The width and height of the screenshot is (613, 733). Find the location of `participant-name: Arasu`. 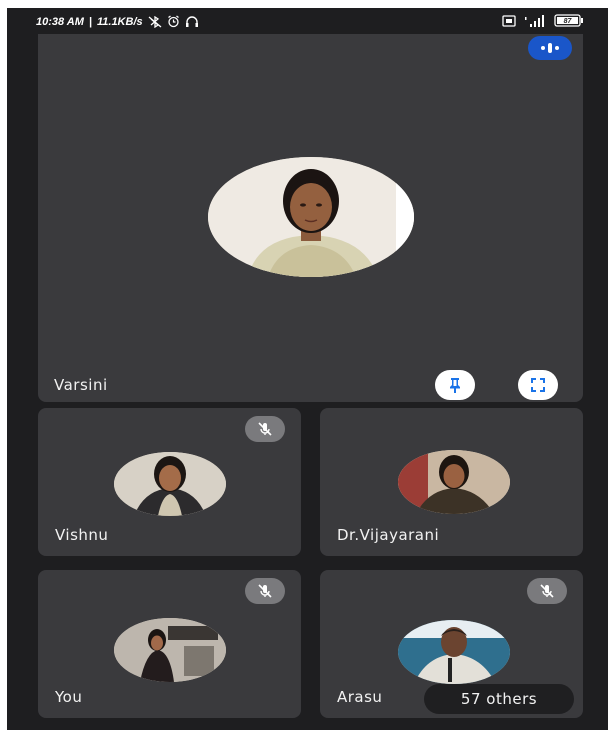

participant-name: Arasu is located at coordinates (360, 697).